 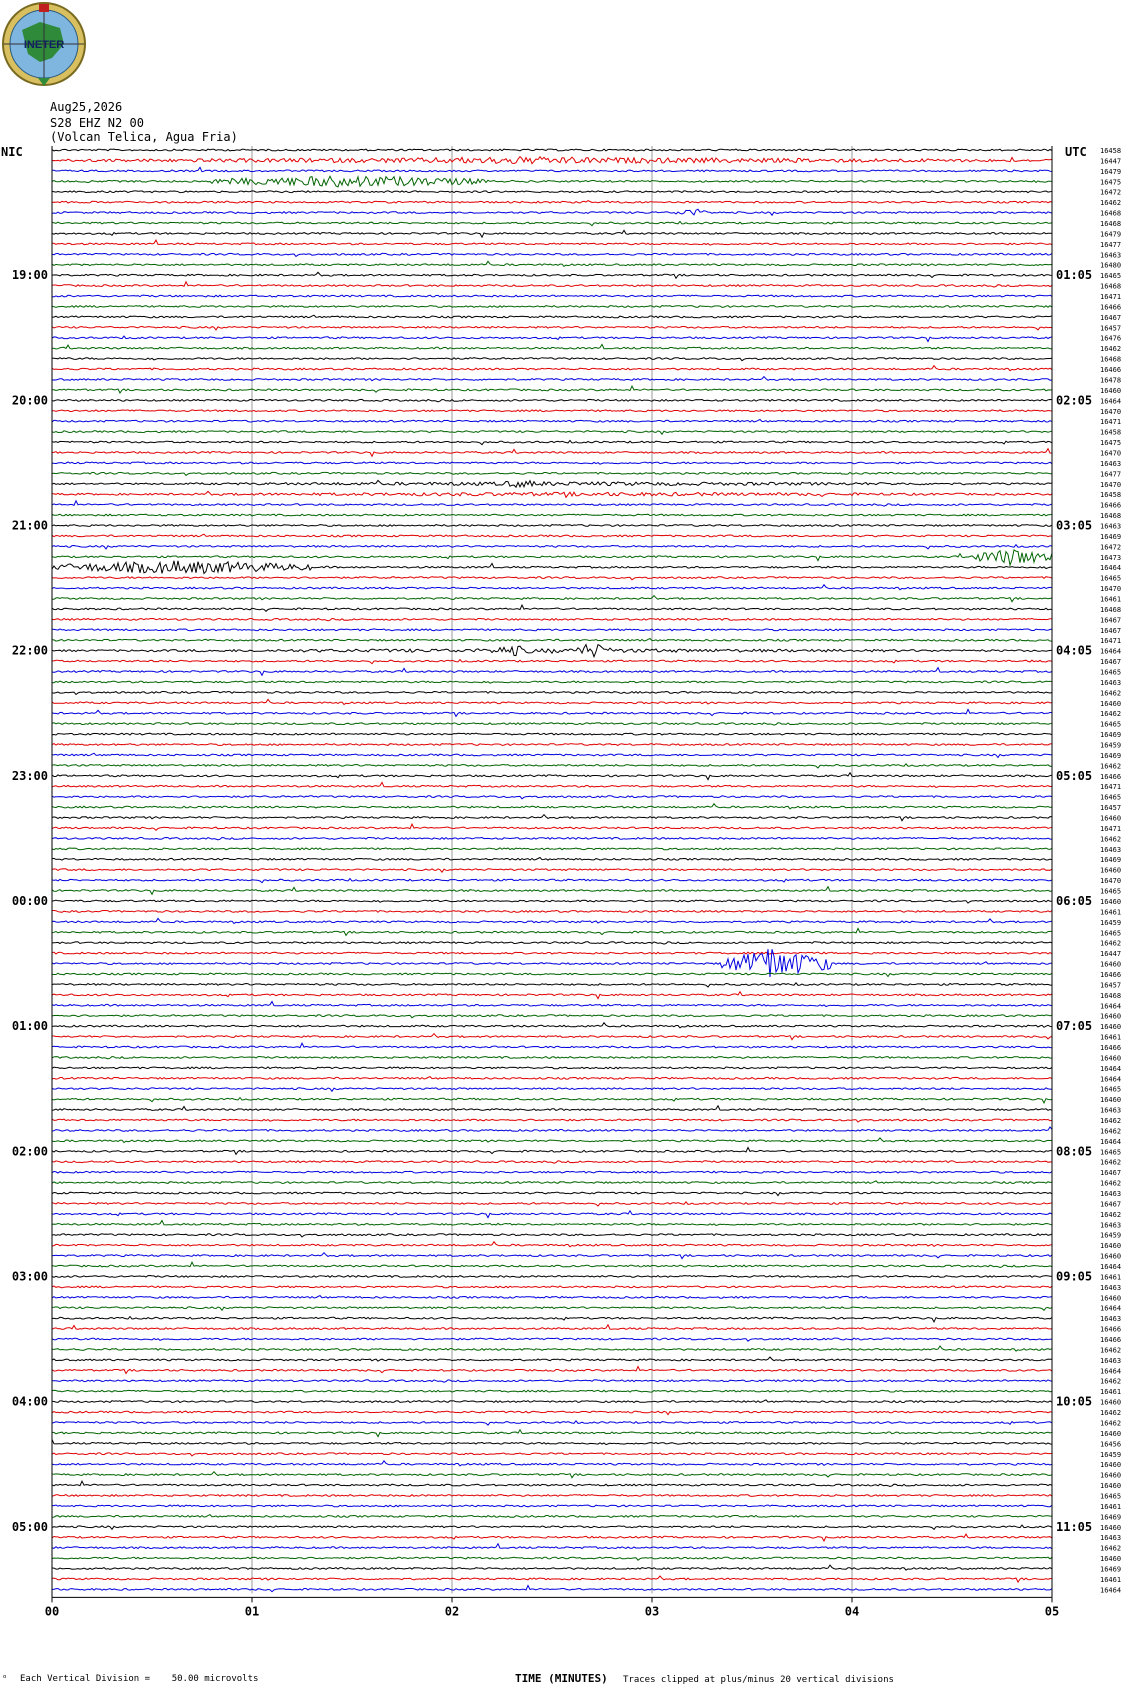 What do you see at coordinates (30, 901) in the screenshot?
I see `left-time-label-5: 00:00` at bounding box center [30, 901].